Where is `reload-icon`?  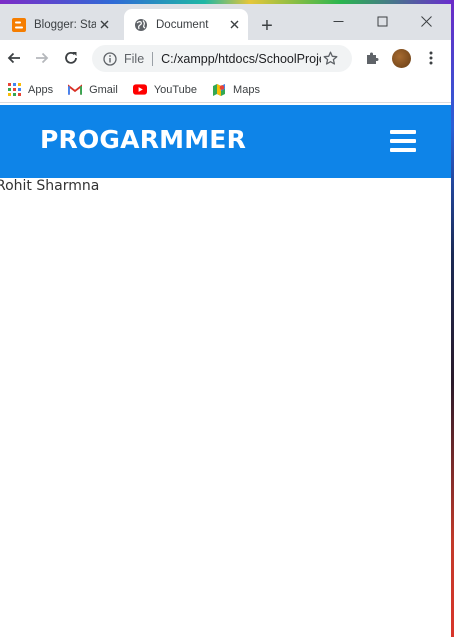 reload-icon is located at coordinates (71, 57).